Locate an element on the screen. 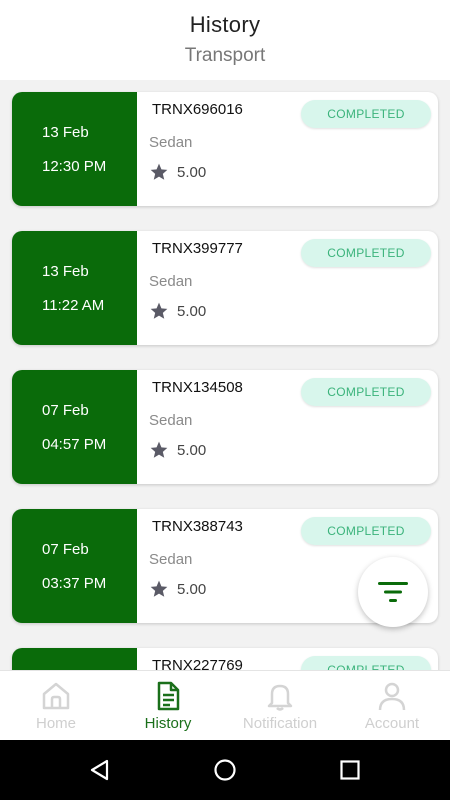 The width and height of the screenshot is (450, 800). tab-home: Home is located at coordinates (56, 706).